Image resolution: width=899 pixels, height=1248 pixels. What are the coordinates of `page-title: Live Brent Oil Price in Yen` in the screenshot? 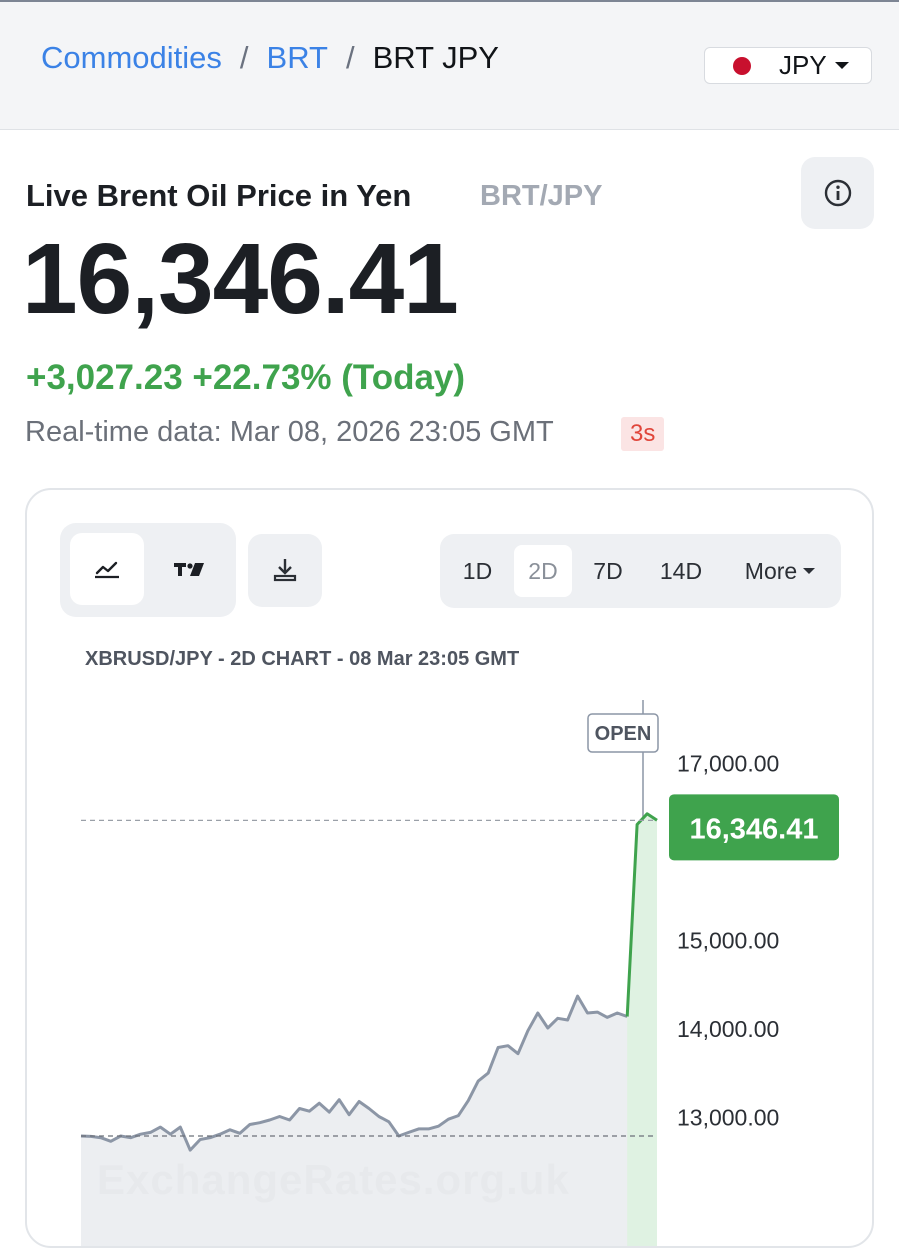 It's located at (219, 195).